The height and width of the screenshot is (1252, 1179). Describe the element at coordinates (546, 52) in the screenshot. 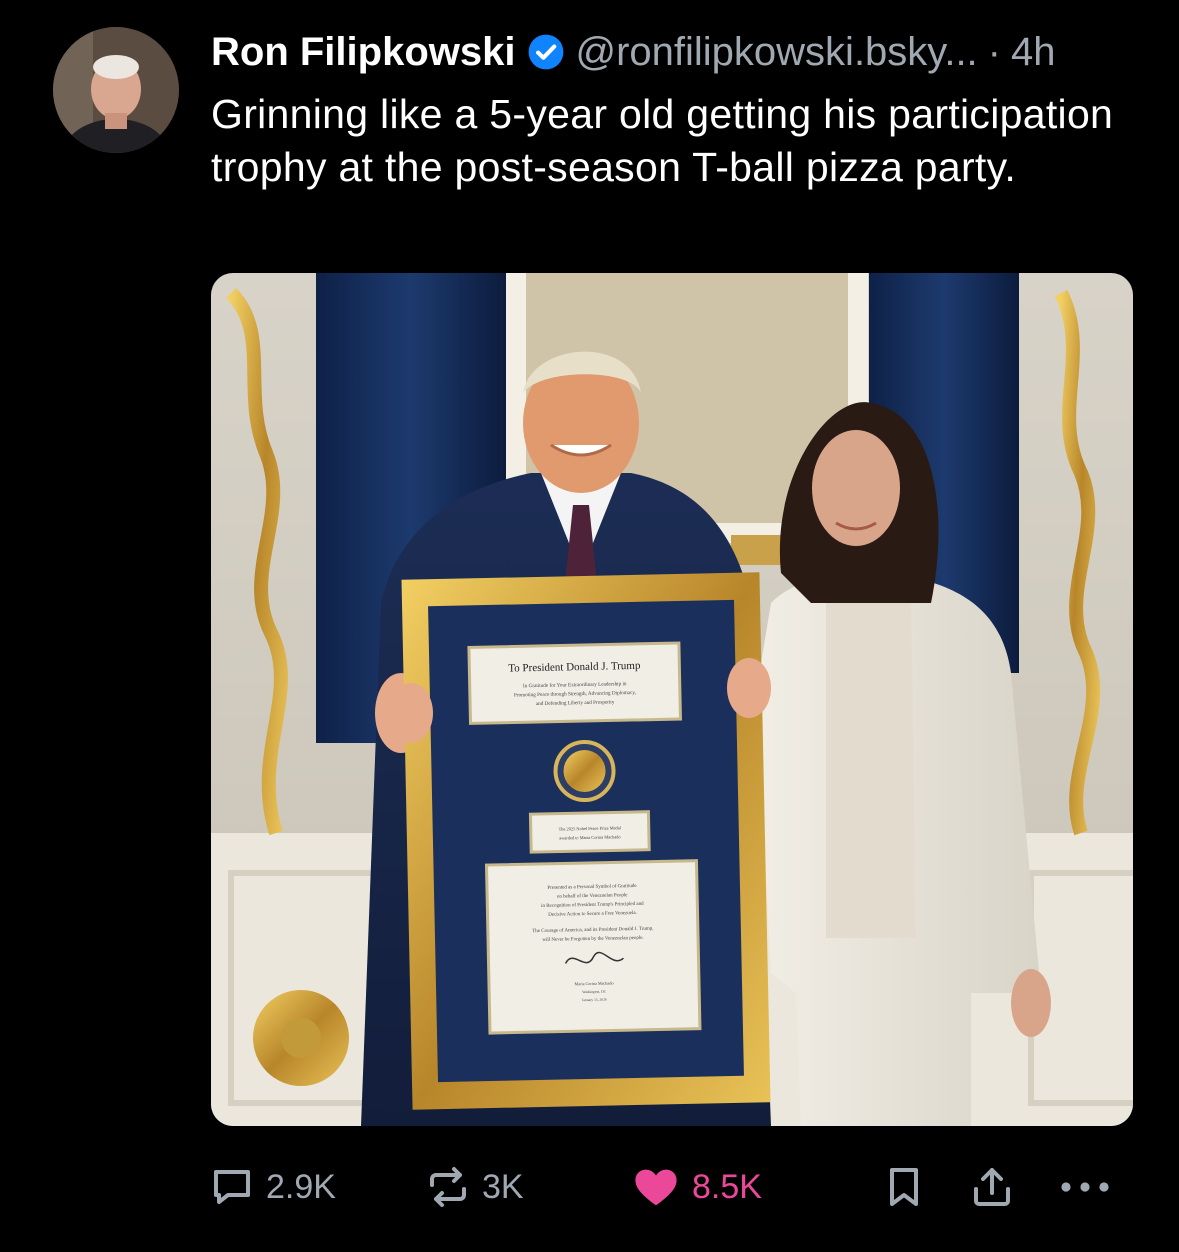

I see `verified-check-icon` at that location.